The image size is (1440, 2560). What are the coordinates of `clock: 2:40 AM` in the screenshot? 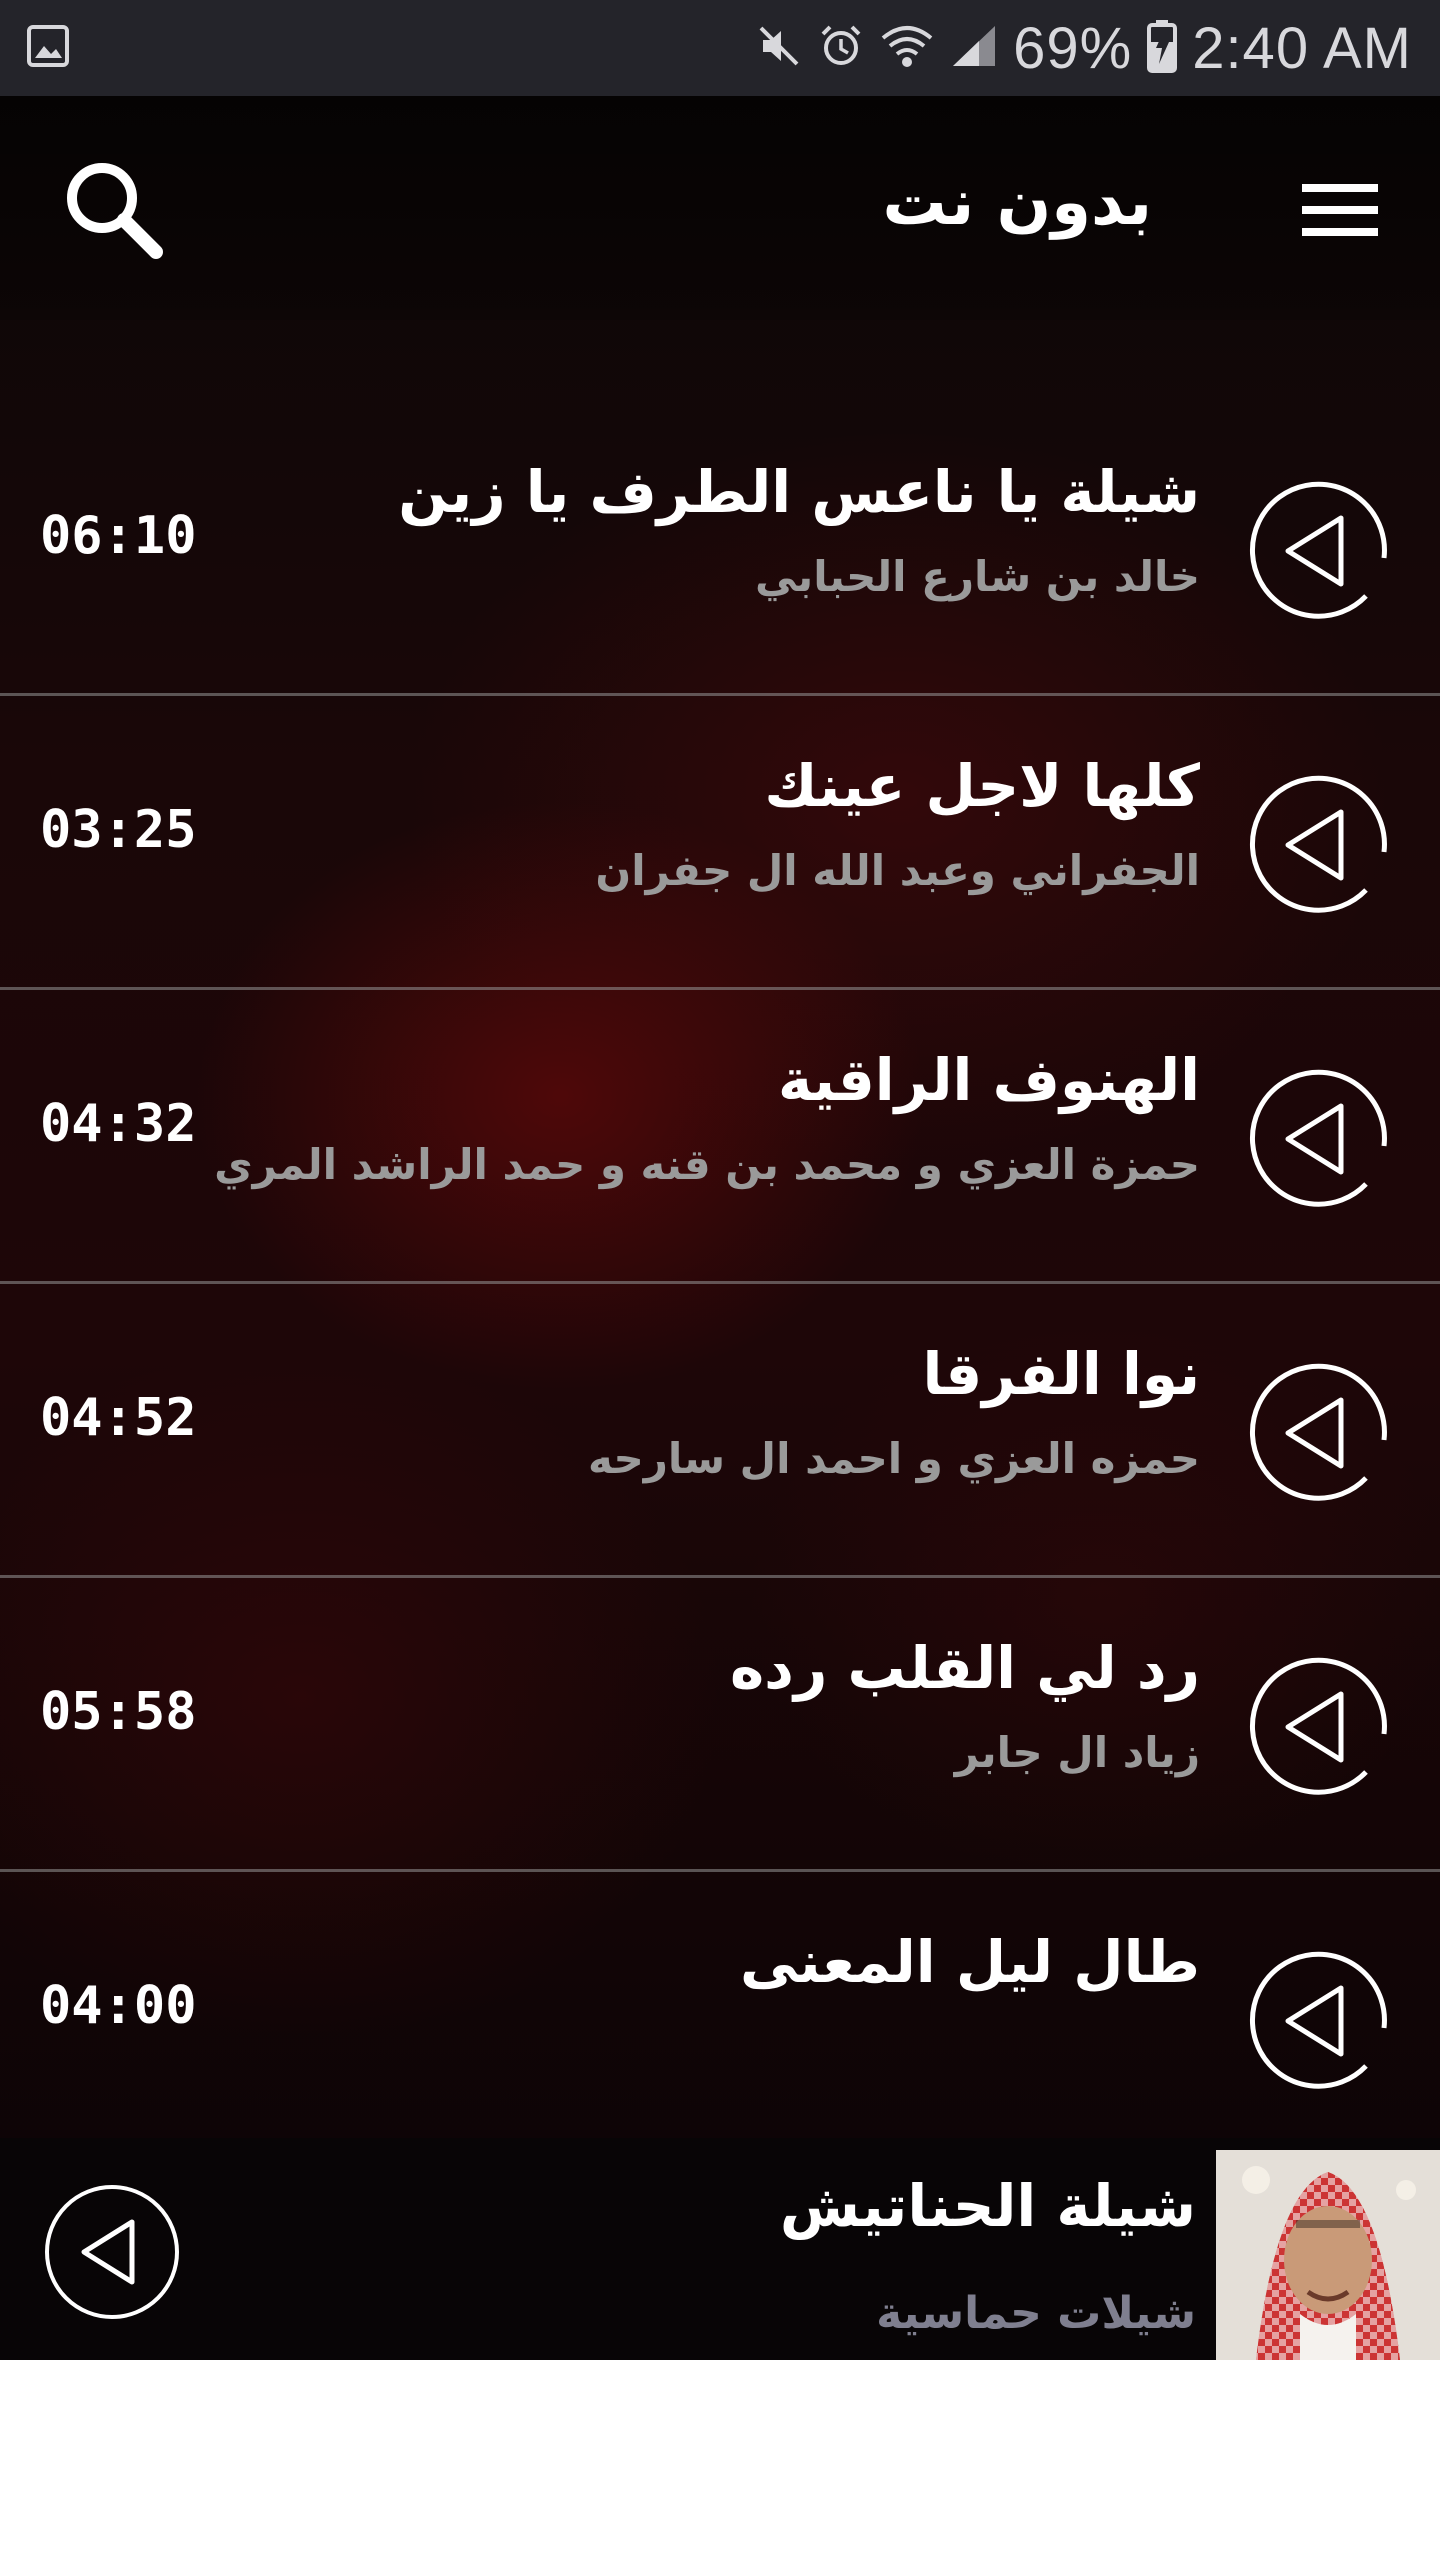 It's located at (1302, 48).